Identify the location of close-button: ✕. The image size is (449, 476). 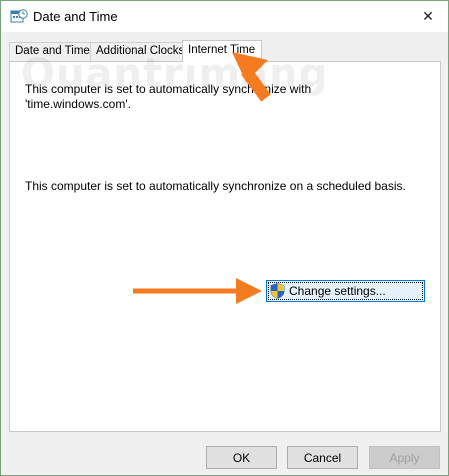
(428, 16).